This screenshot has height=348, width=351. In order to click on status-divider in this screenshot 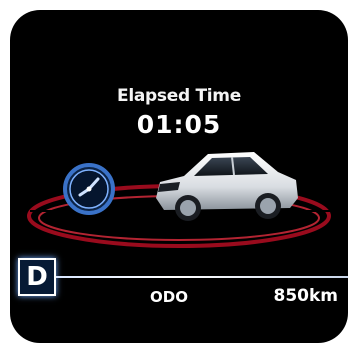, I will do `click(202, 277)`.